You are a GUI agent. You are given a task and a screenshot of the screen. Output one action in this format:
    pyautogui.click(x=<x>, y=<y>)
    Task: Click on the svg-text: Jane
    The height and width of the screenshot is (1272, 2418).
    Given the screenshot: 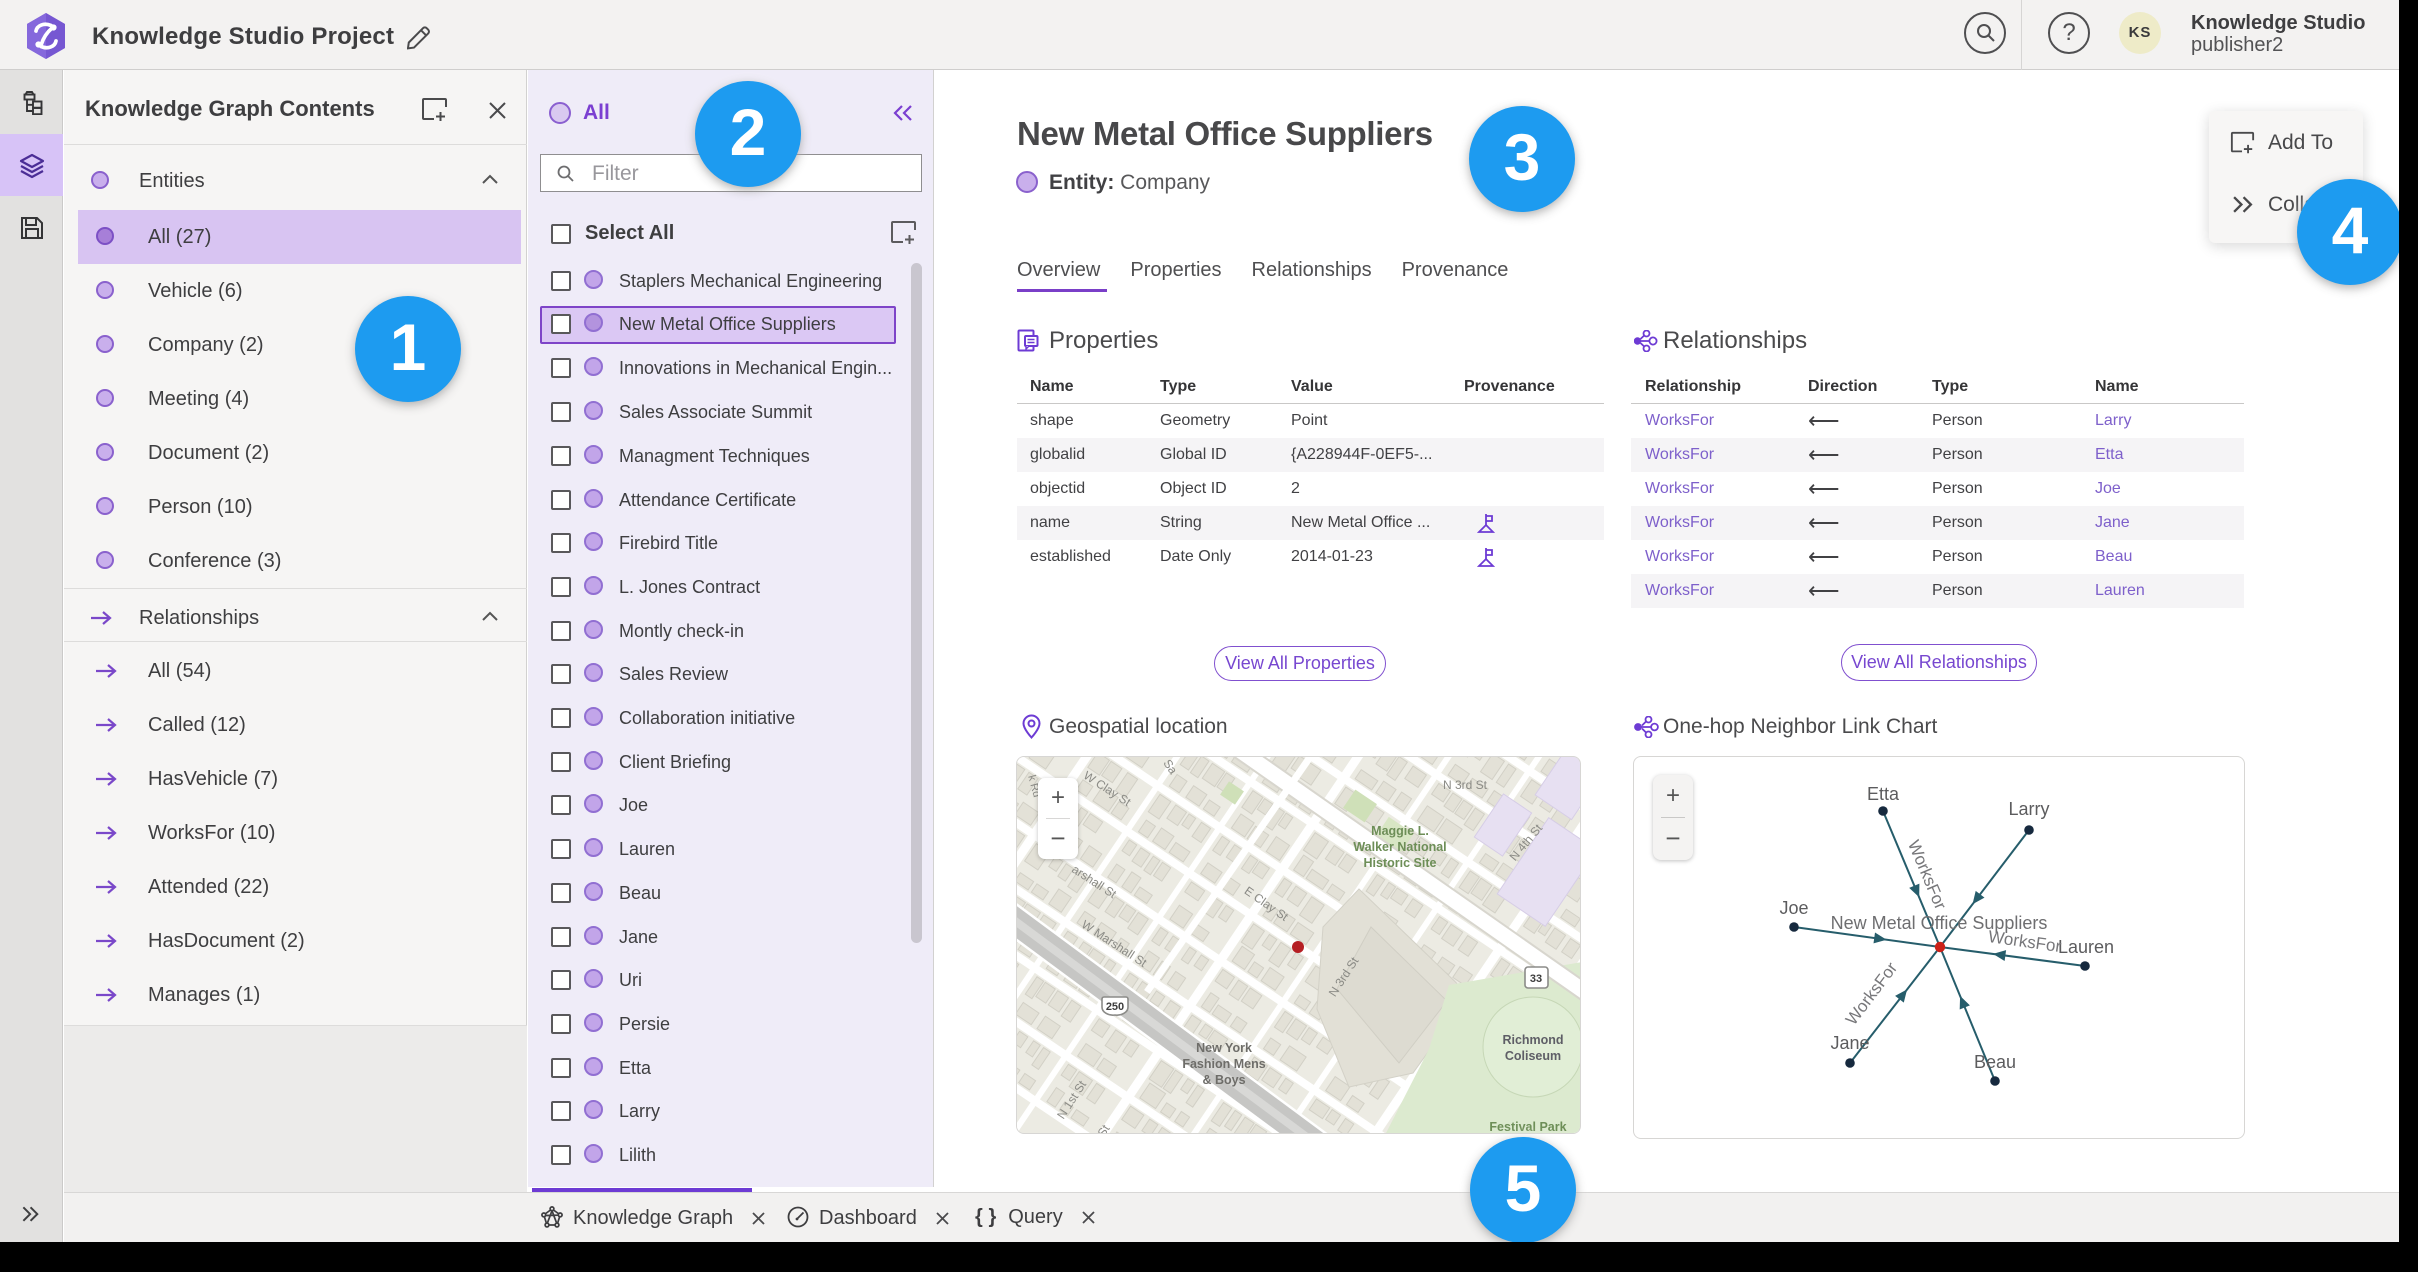 What is the action you would take?
    pyautogui.click(x=1849, y=1043)
    